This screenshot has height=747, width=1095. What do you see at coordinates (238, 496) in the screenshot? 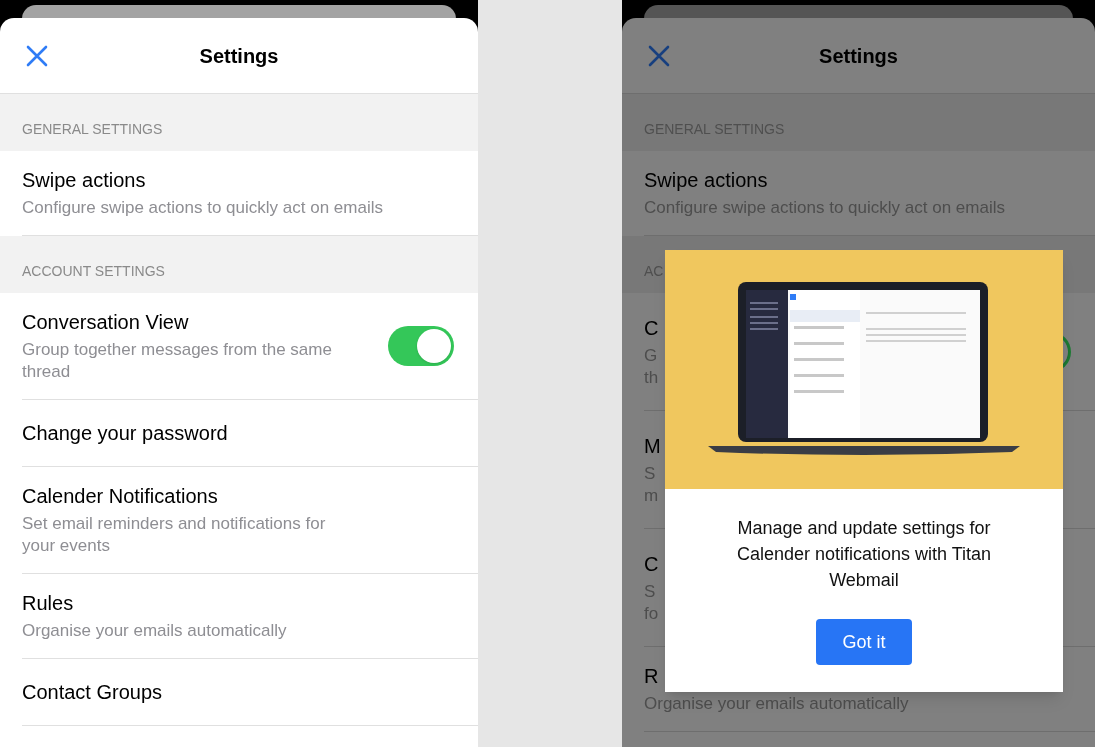
I see `setting-title: Calender Notifications` at bounding box center [238, 496].